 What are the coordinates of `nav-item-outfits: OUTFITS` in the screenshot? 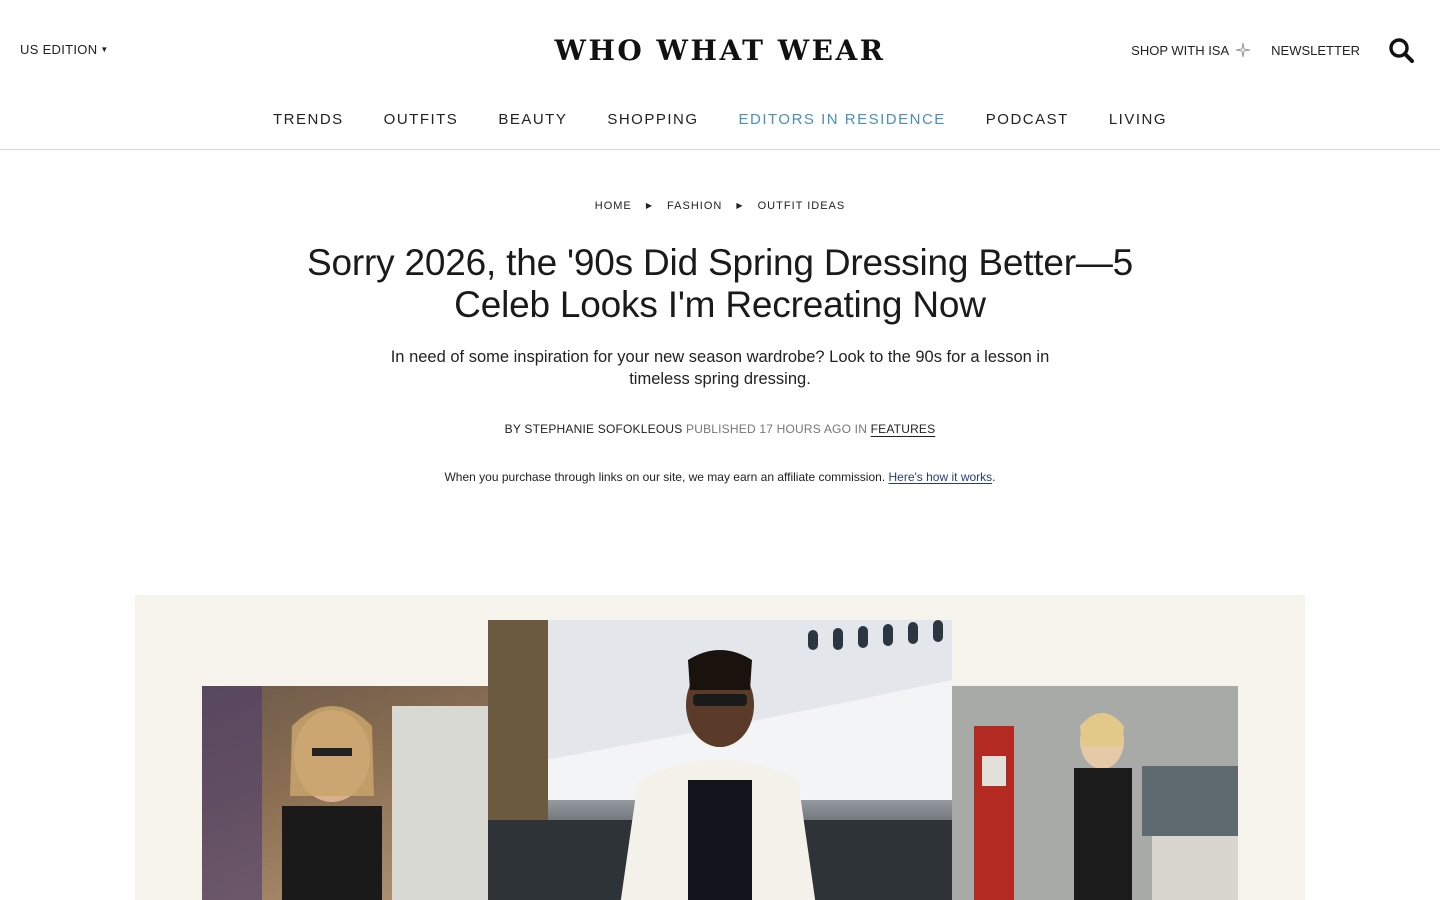 It's located at (421, 119).